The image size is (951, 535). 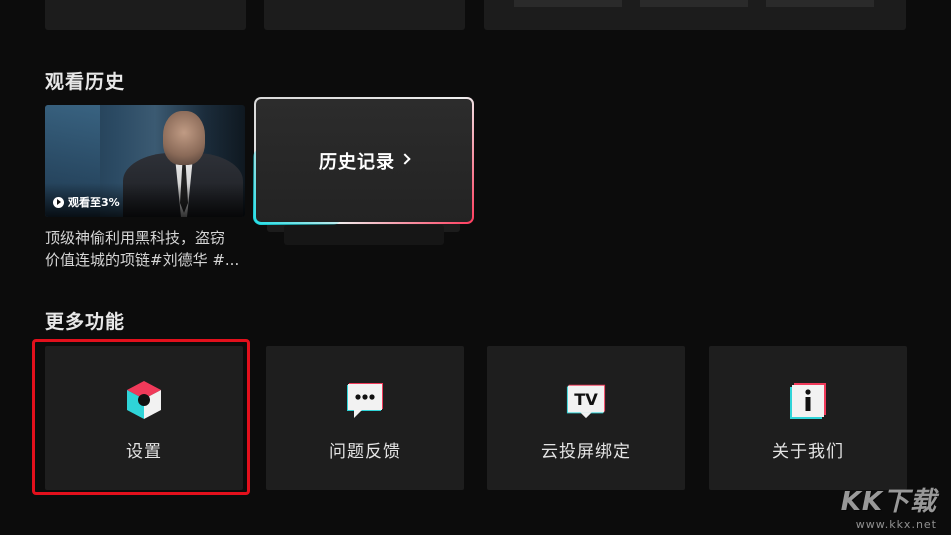 I want to click on chevron-right-icon, so click(x=405, y=158).